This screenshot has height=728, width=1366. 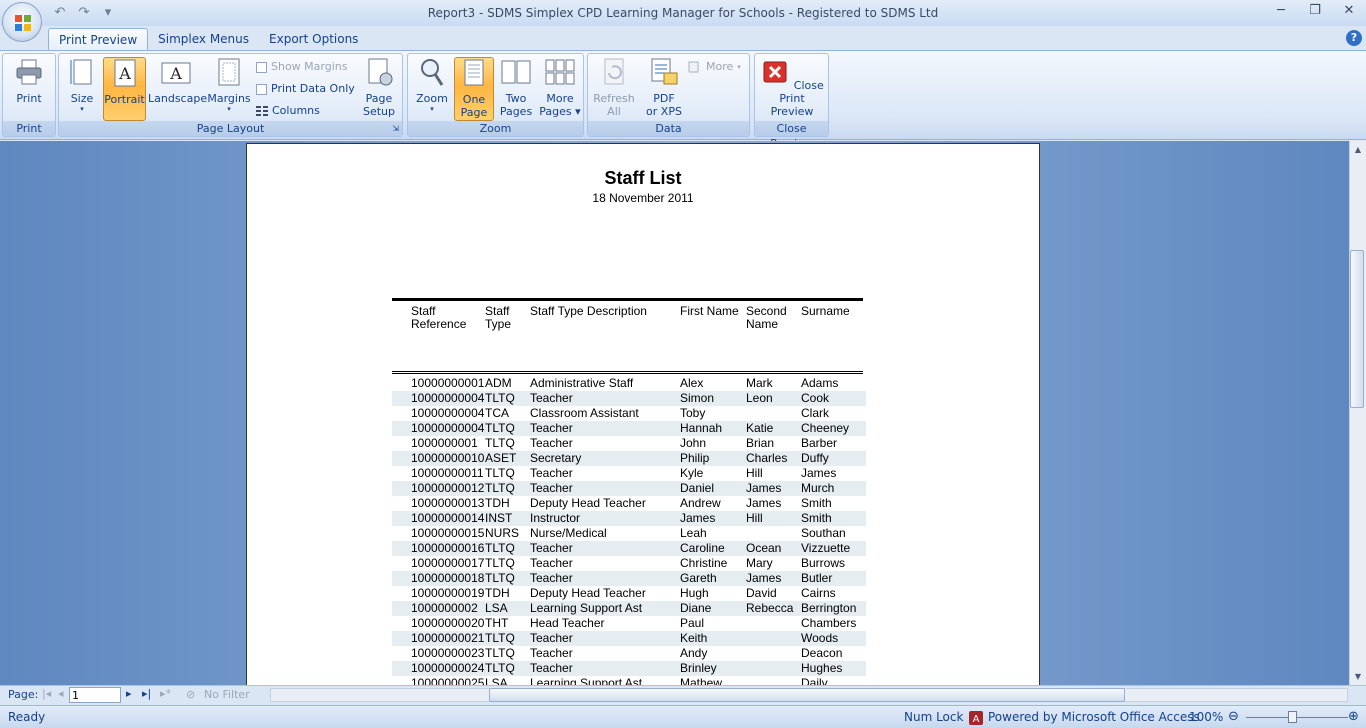 I want to click on new-record-icon: ▸*, so click(x=165, y=693).